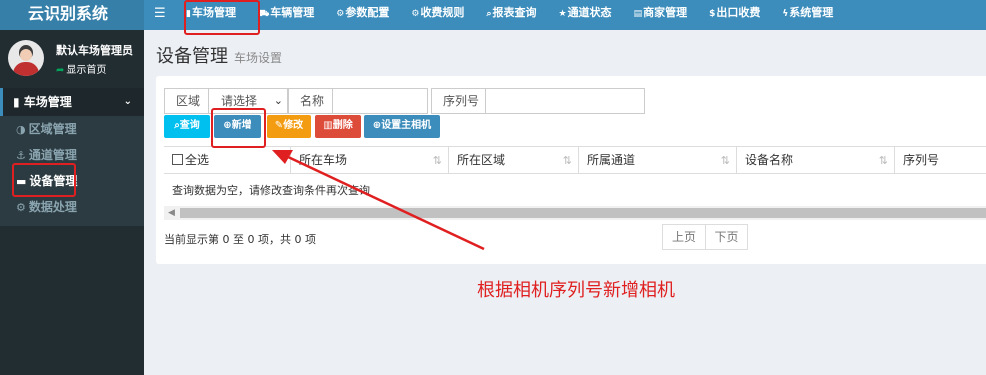 Image resolution: width=986 pixels, height=375 pixels. I want to click on delete-button: ▥删除, so click(338, 126).